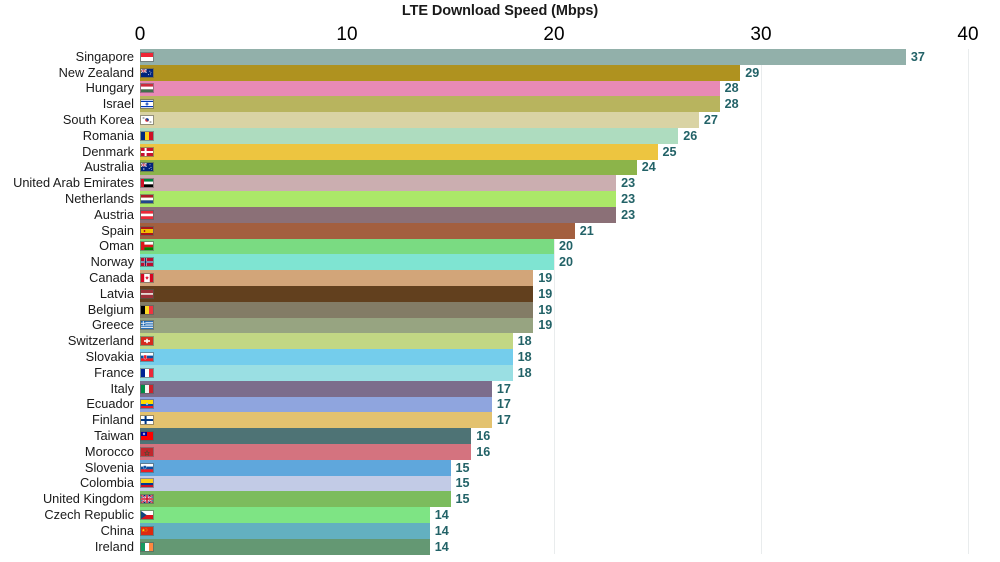 Image resolution: width=1000 pixels, height=562 pixels. I want to click on table-row: South Korea 27, so click(500, 120).